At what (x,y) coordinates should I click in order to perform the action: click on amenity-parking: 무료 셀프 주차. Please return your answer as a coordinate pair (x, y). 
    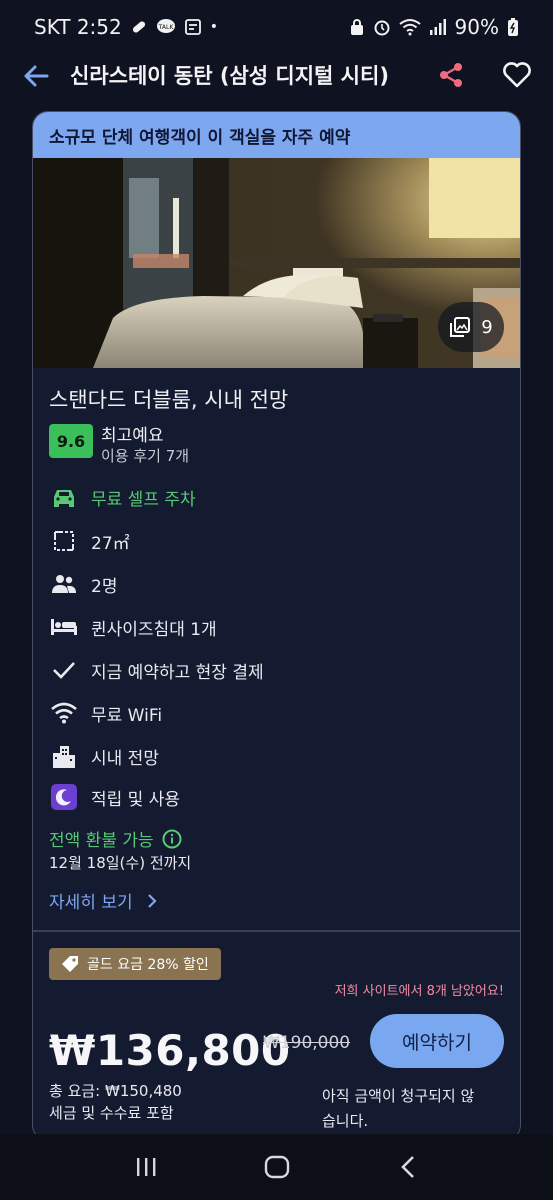
    Looking at the image, I should click on (122, 497).